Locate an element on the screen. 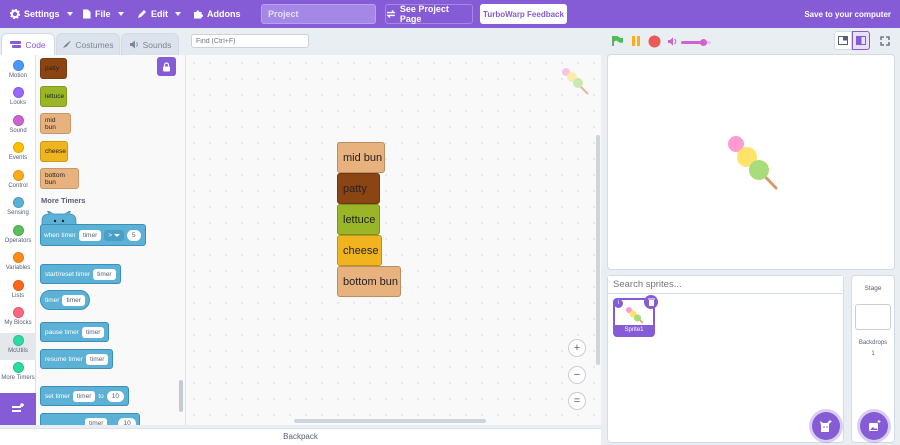 The height and width of the screenshot is (445, 900). dango-sprite-icon is located at coordinates (753, 164).